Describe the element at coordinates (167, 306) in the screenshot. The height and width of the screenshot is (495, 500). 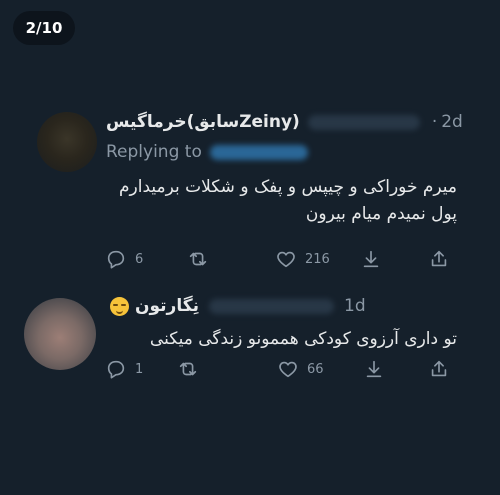
I see `display-name: نِگارتون` at that location.